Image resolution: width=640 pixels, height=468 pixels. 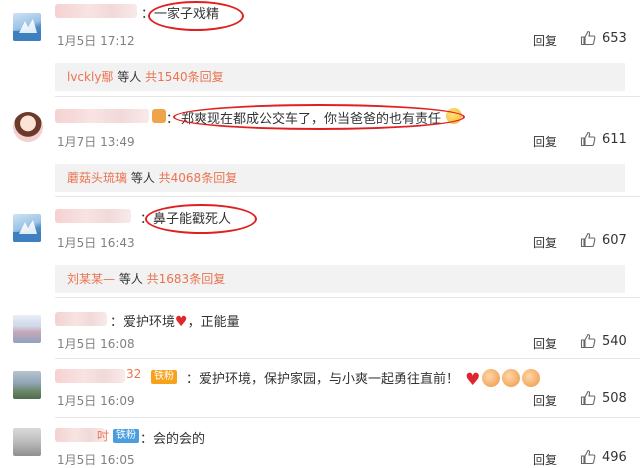 I want to click on comment-item: 吋 铁粉 ：会的会的 1月5日 16:05 回复 496, so click(x=320, y=443).